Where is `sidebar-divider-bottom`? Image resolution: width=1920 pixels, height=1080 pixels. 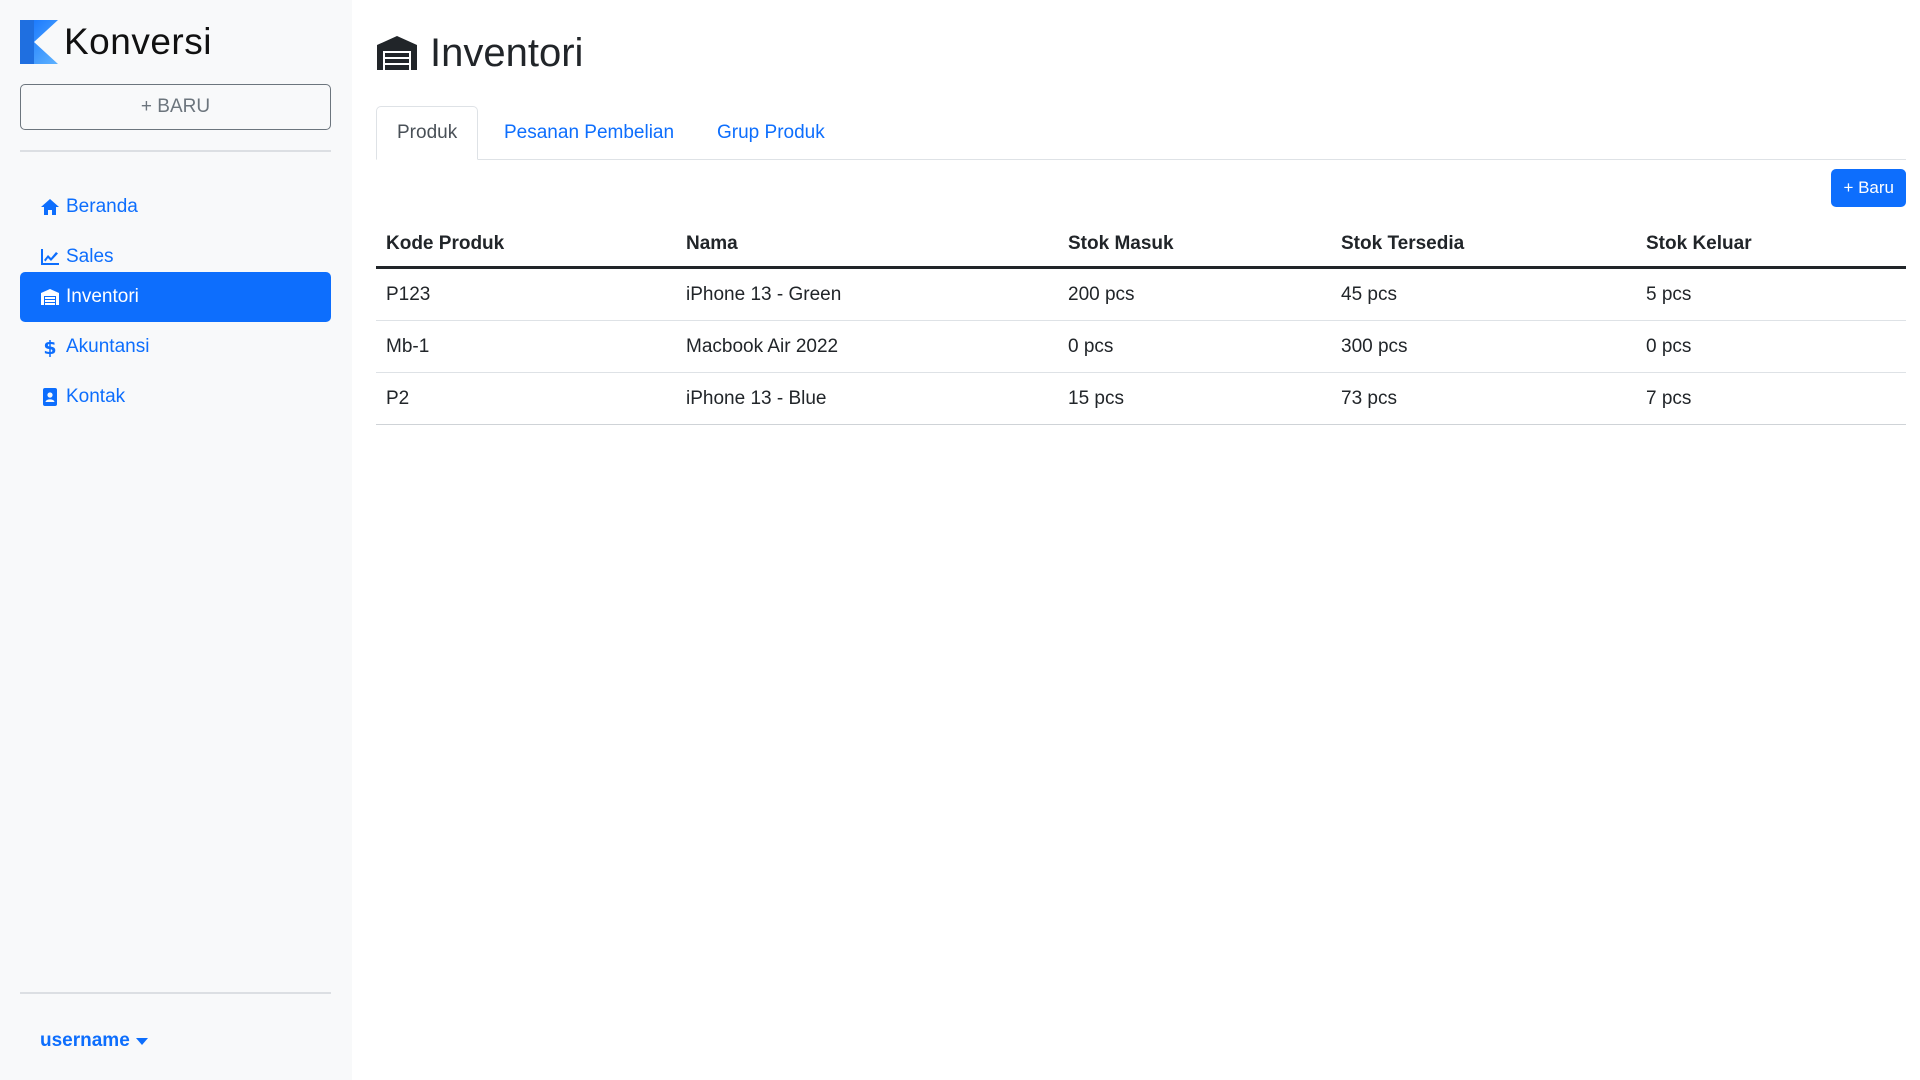
sidebar-divider-bottom is located at coordinates (175, 993).